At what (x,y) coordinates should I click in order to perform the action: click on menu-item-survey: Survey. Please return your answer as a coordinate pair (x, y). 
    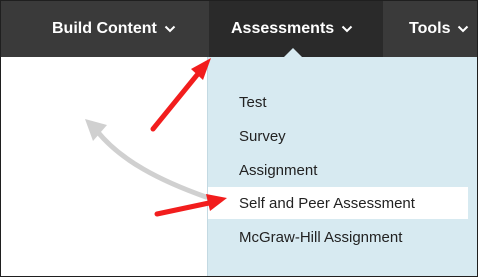
    Looking at the image, I should click on (338, 136).